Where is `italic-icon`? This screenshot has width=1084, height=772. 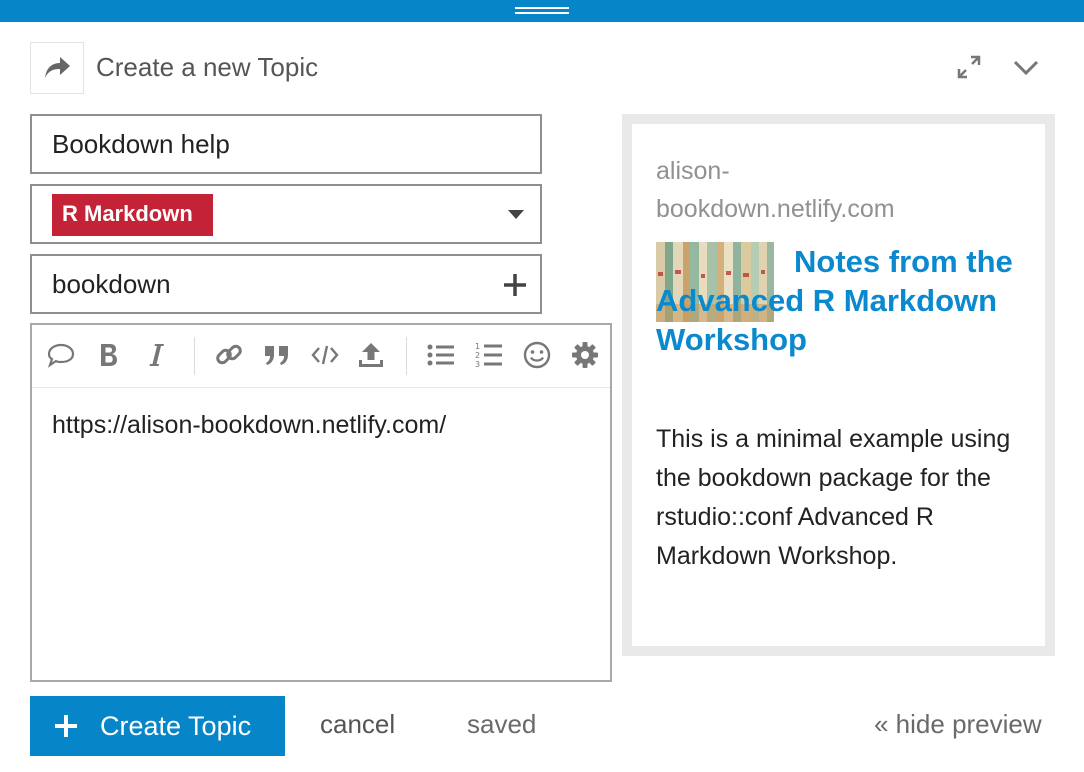 italic-icon is located at coordinates (157, 355).